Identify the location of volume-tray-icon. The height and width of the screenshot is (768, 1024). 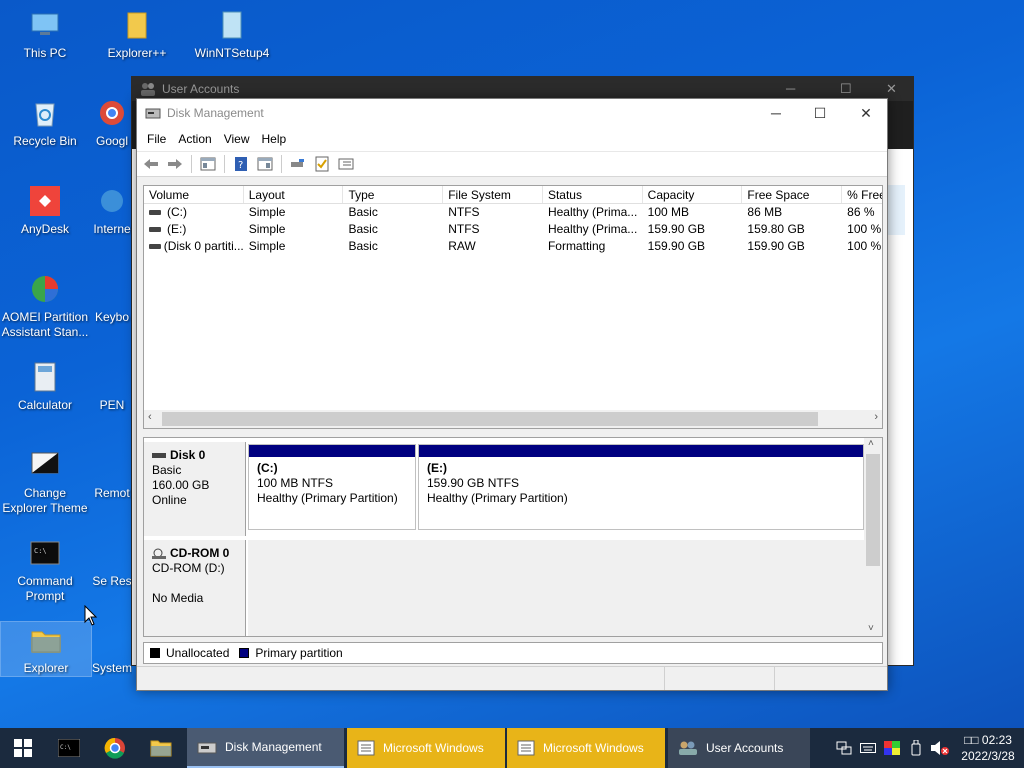
(940, 748).